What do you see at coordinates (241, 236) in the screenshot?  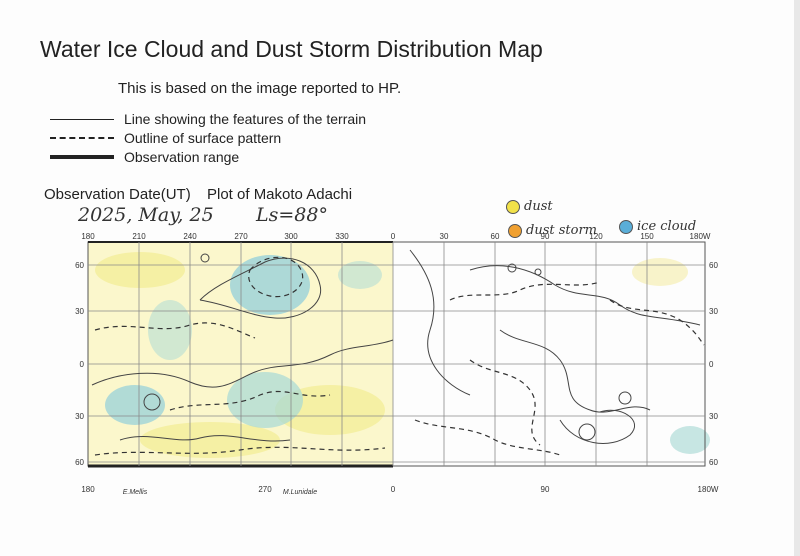 I see `top-longitude-label: 270` at bounding box center [241, 236].